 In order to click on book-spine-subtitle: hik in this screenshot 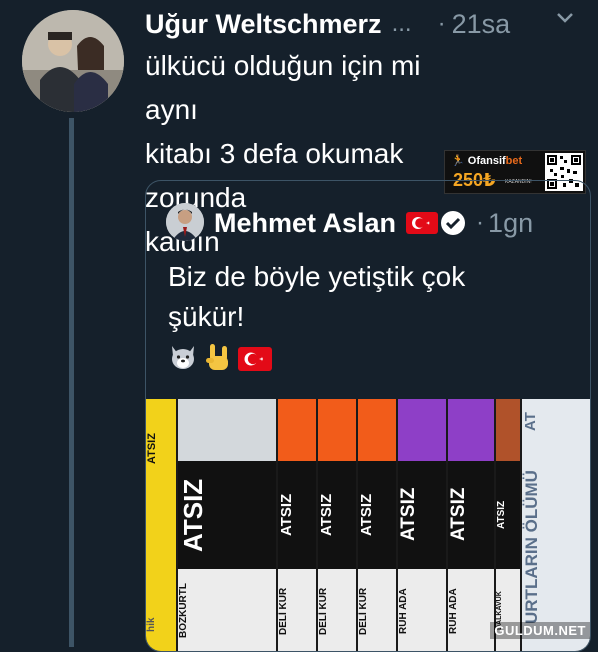, I will do `click(151, 625)`.